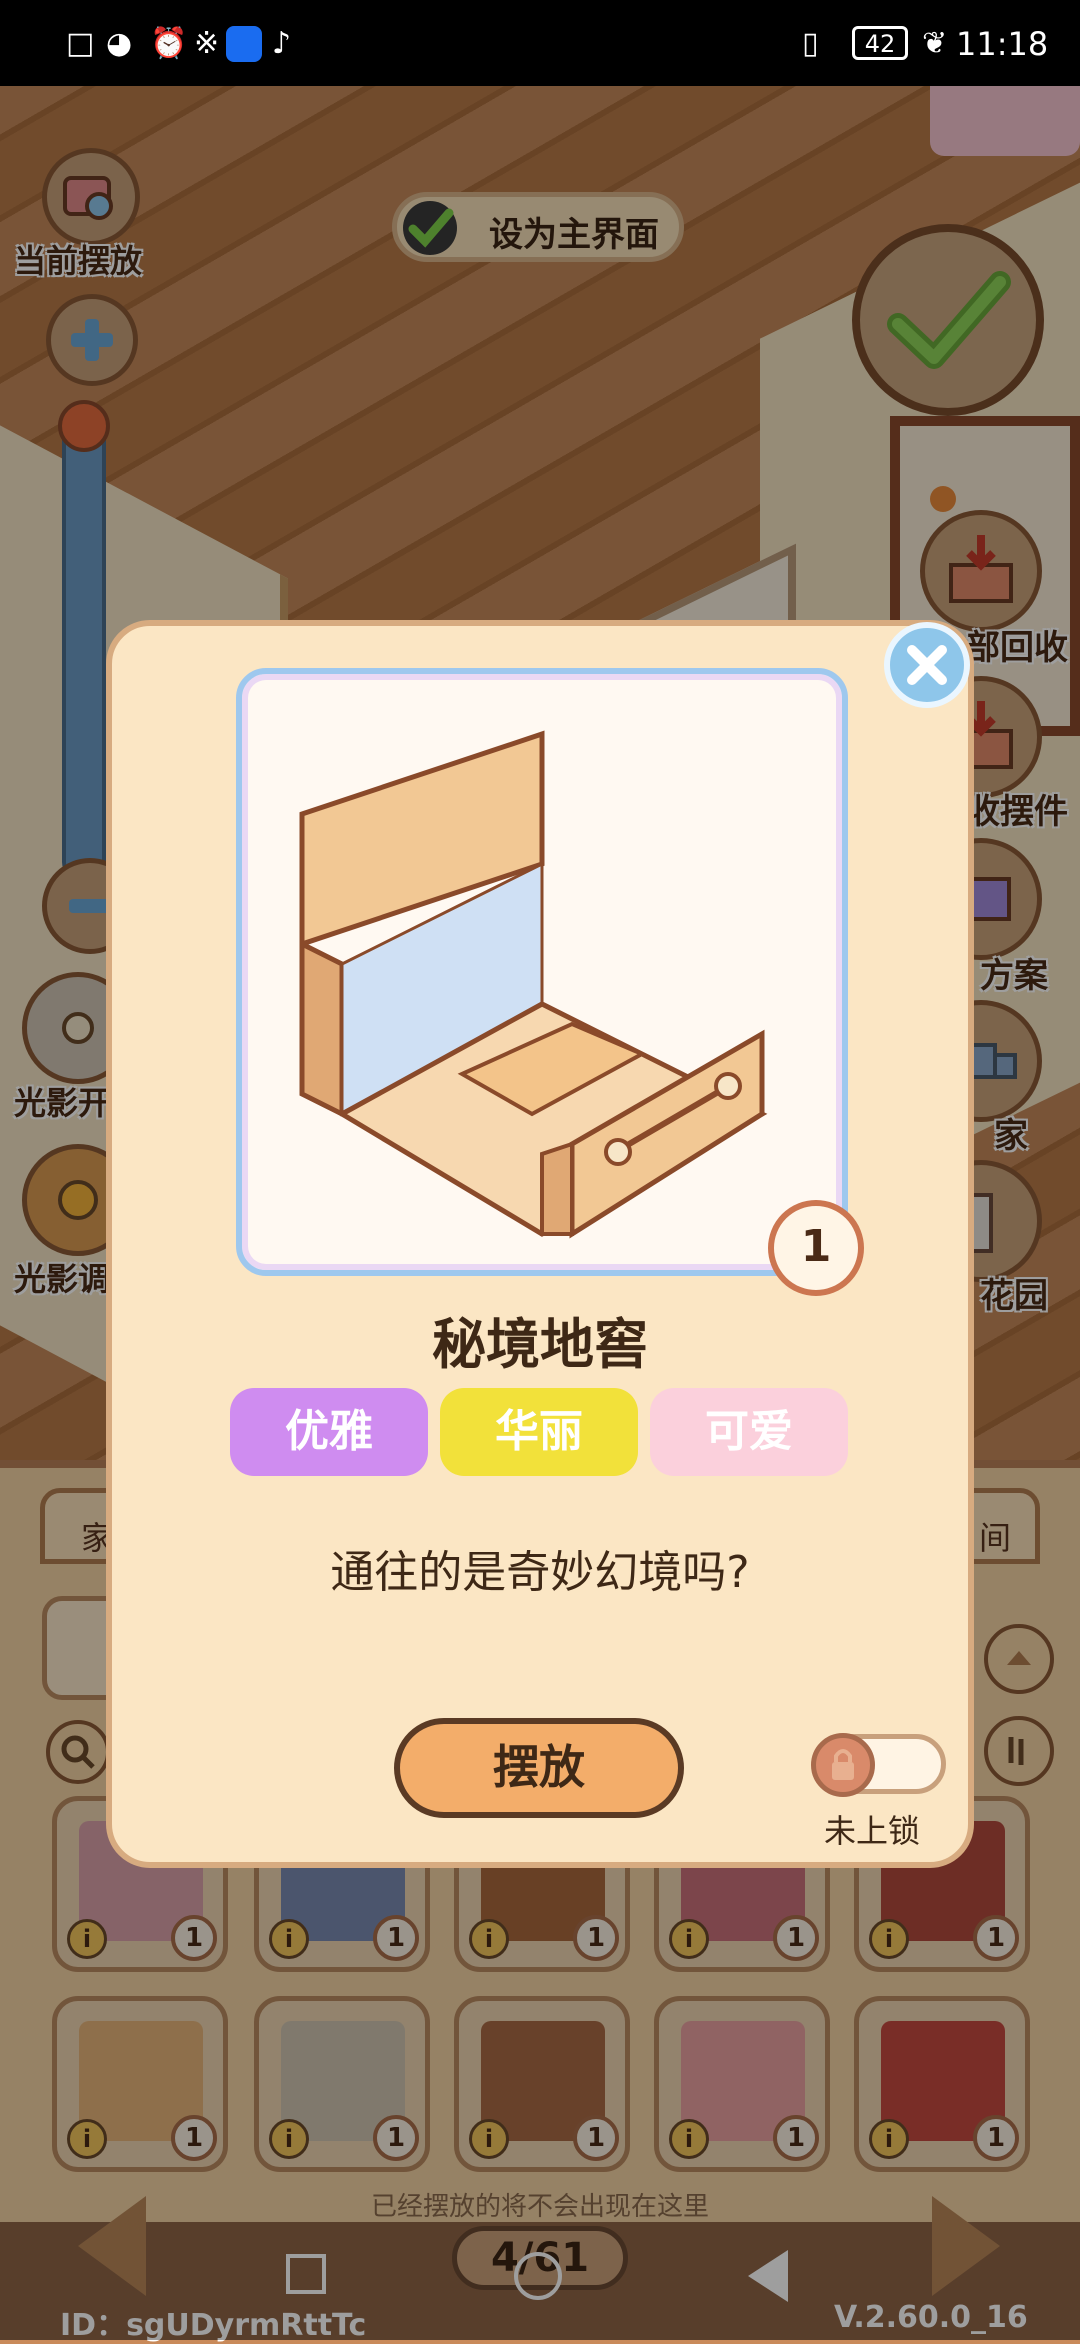  Describe the element at coordinates (540, 1572) in the screenshot. I see `item-description: 通往的是奇妙幻境吗?` at that location.